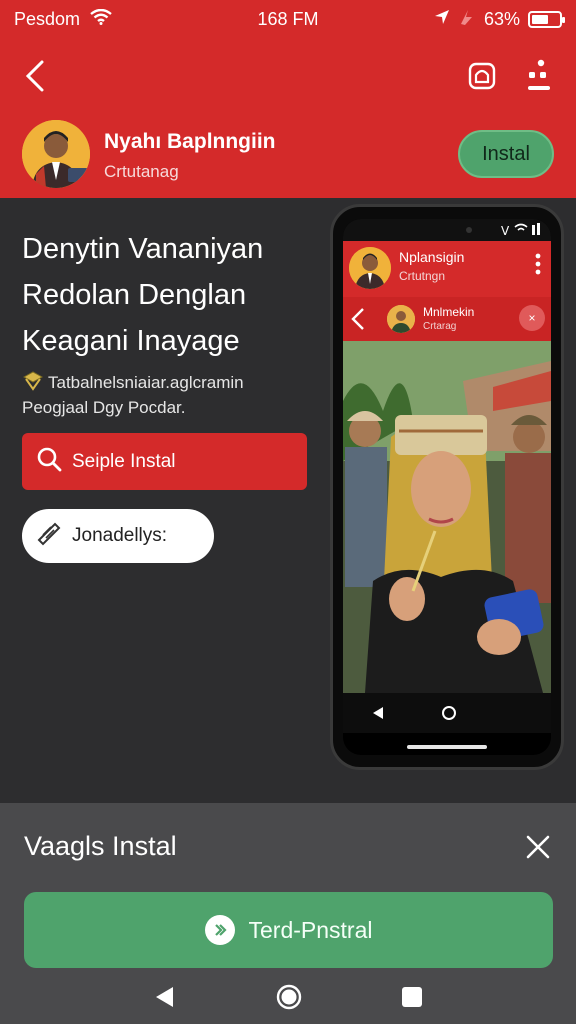 This screenshot has width=576, height=1024. Describe the element at coordinates (440, 326) in the screenshot. I see `phone-chat-subtitle: Crtarag` at that location.